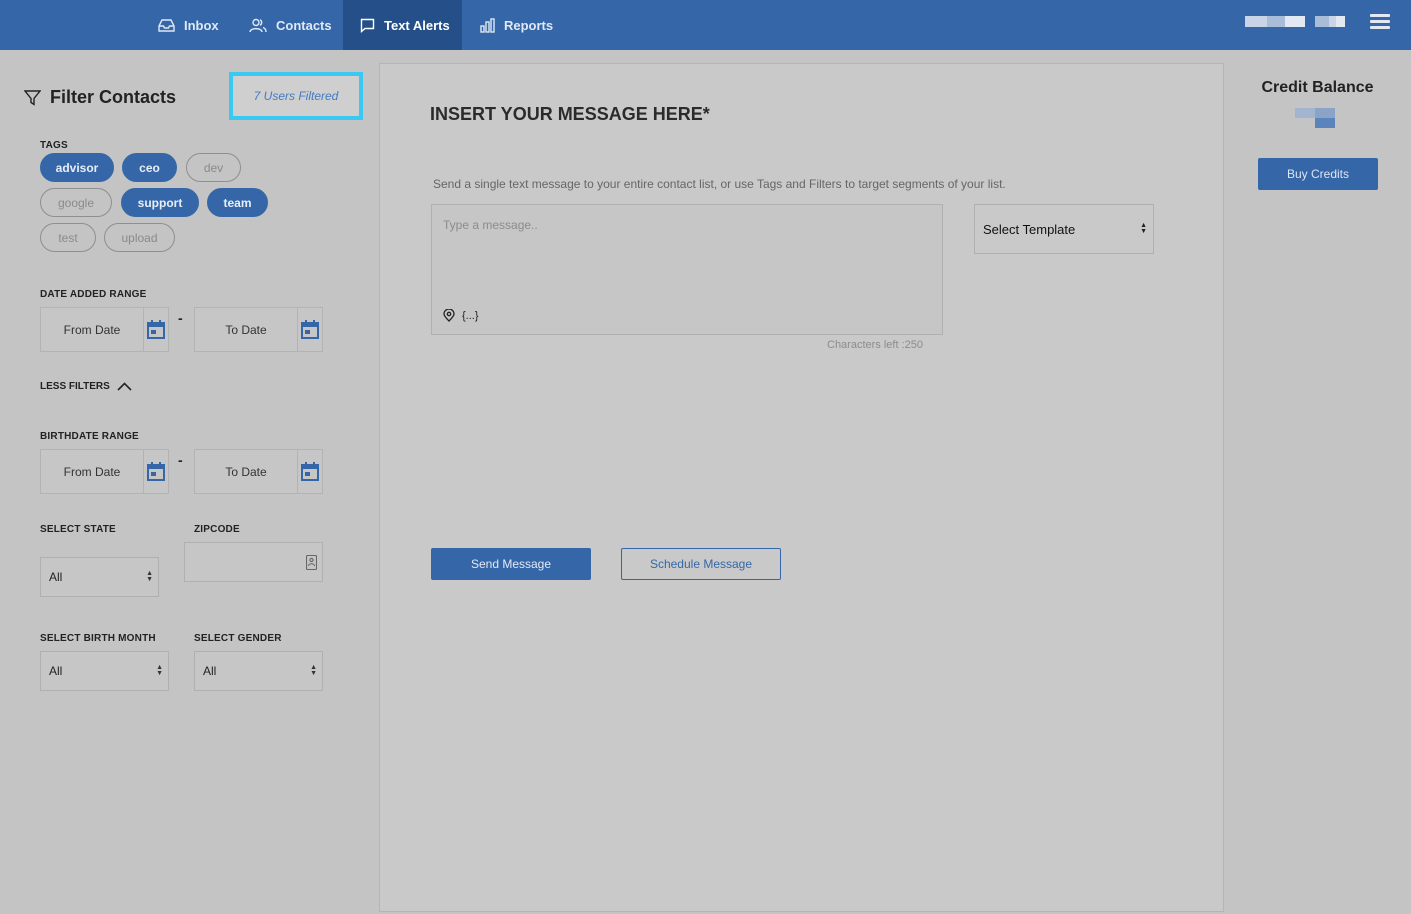 The image size is (1411, 914). Describe the element at coordinates (367, 25) in the screenshot. I see `message-icon` at that location.